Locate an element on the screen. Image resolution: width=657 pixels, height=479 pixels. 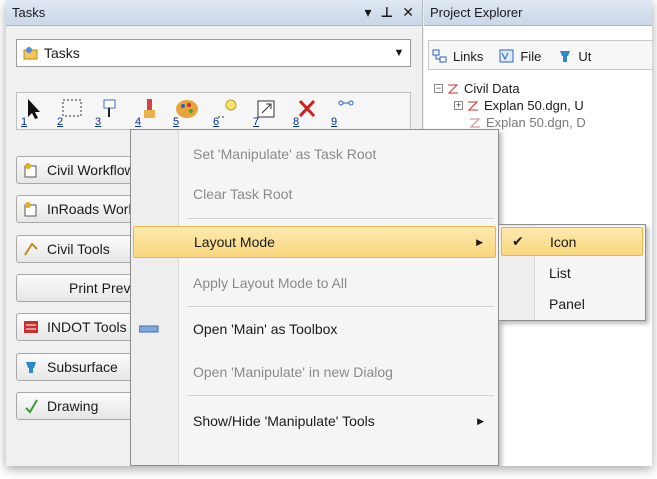
task-button-label: INDOT Tools is located at coordinates (87, 327).